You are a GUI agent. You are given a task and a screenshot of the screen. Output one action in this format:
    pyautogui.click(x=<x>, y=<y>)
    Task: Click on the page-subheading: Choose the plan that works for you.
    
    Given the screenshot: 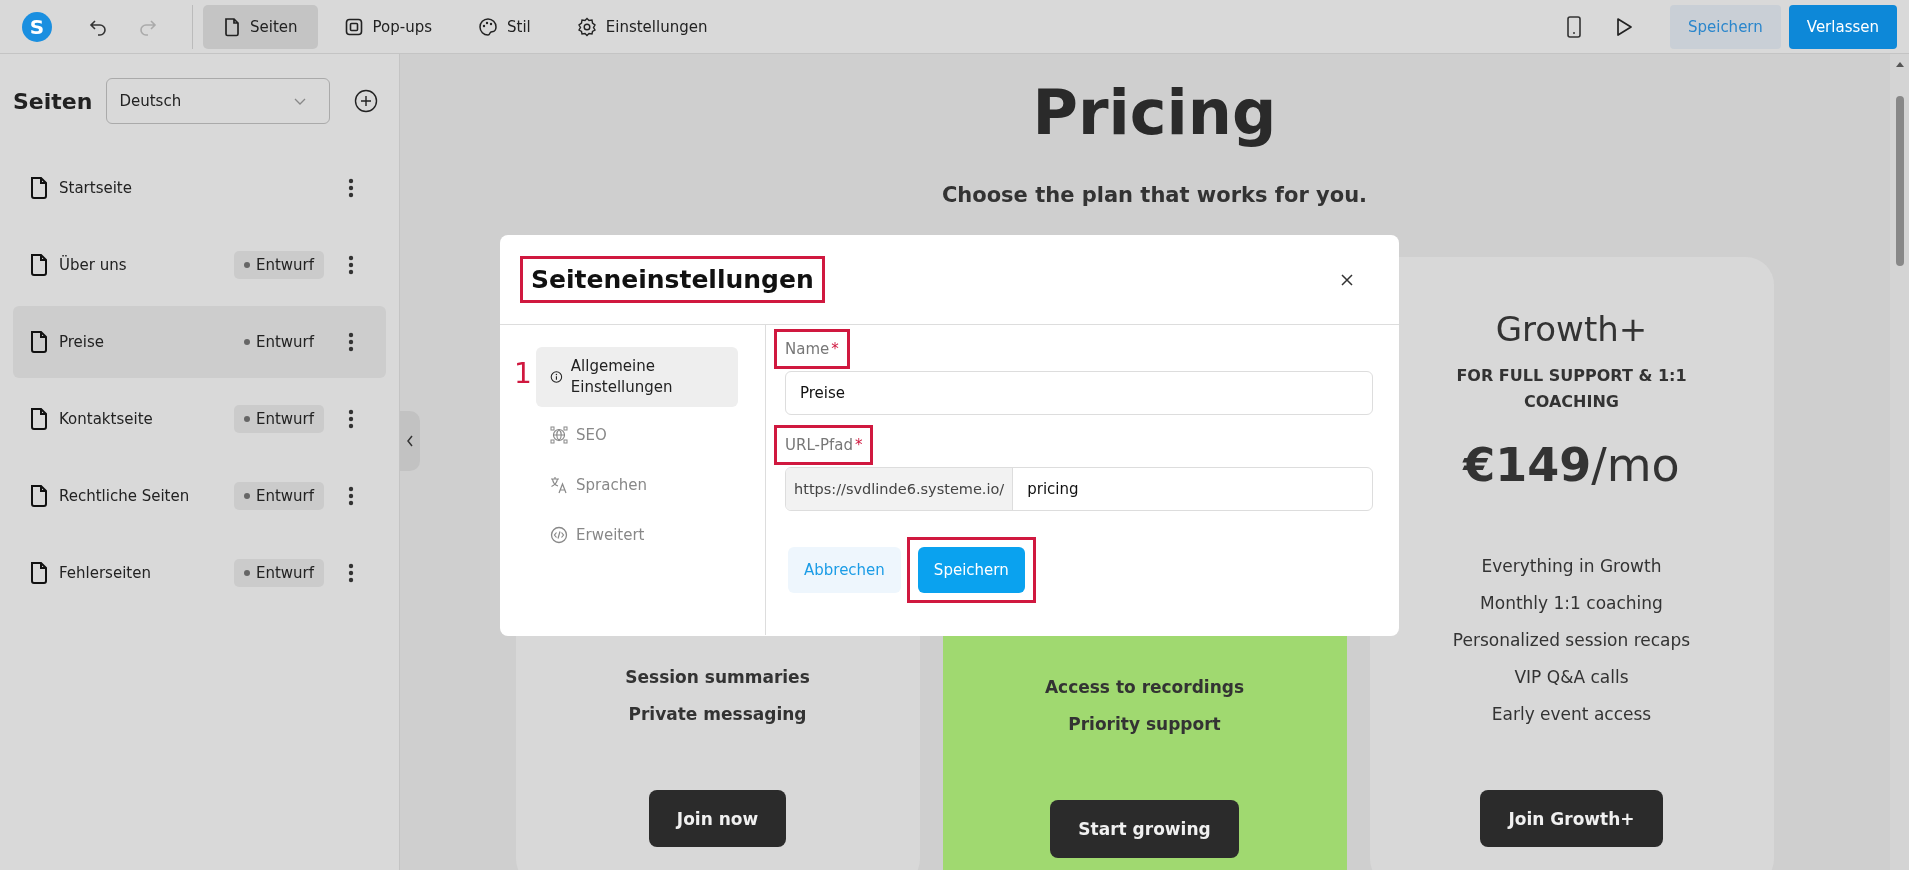 What is the action you would take?
    pyautogui.click(x=1154, y=195)
    